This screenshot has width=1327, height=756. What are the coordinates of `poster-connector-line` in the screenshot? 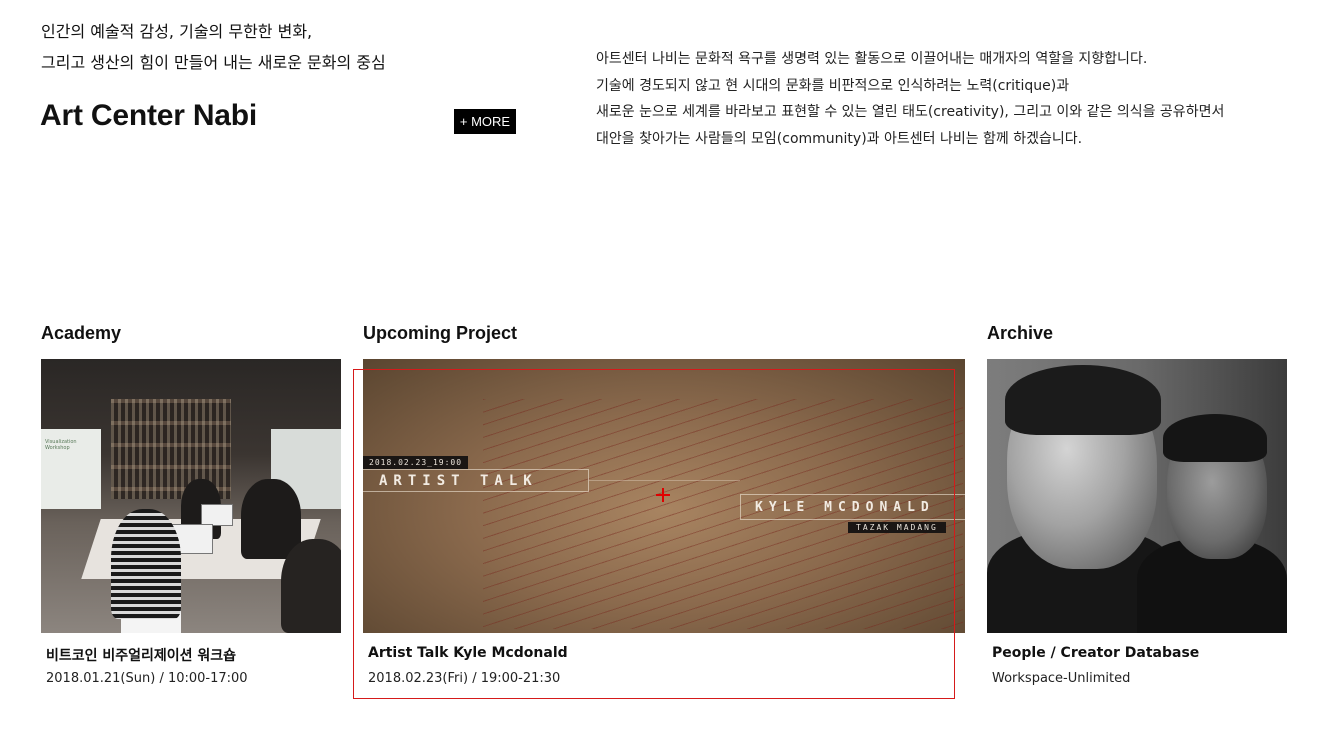 It's located at (664, 480).